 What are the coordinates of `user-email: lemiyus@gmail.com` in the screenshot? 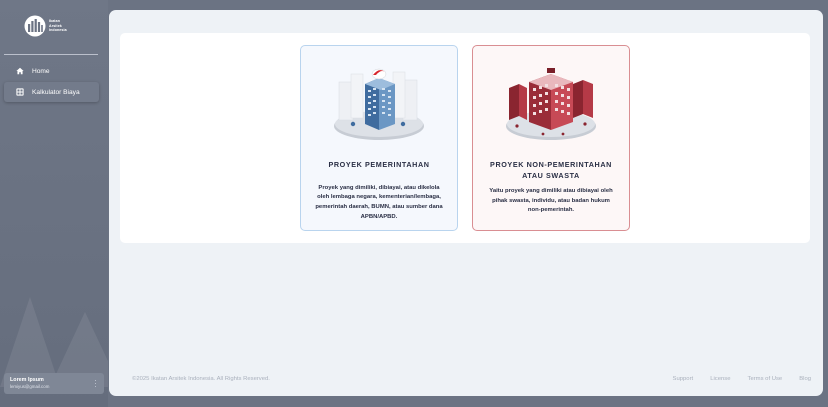 It's located at (30, 386).